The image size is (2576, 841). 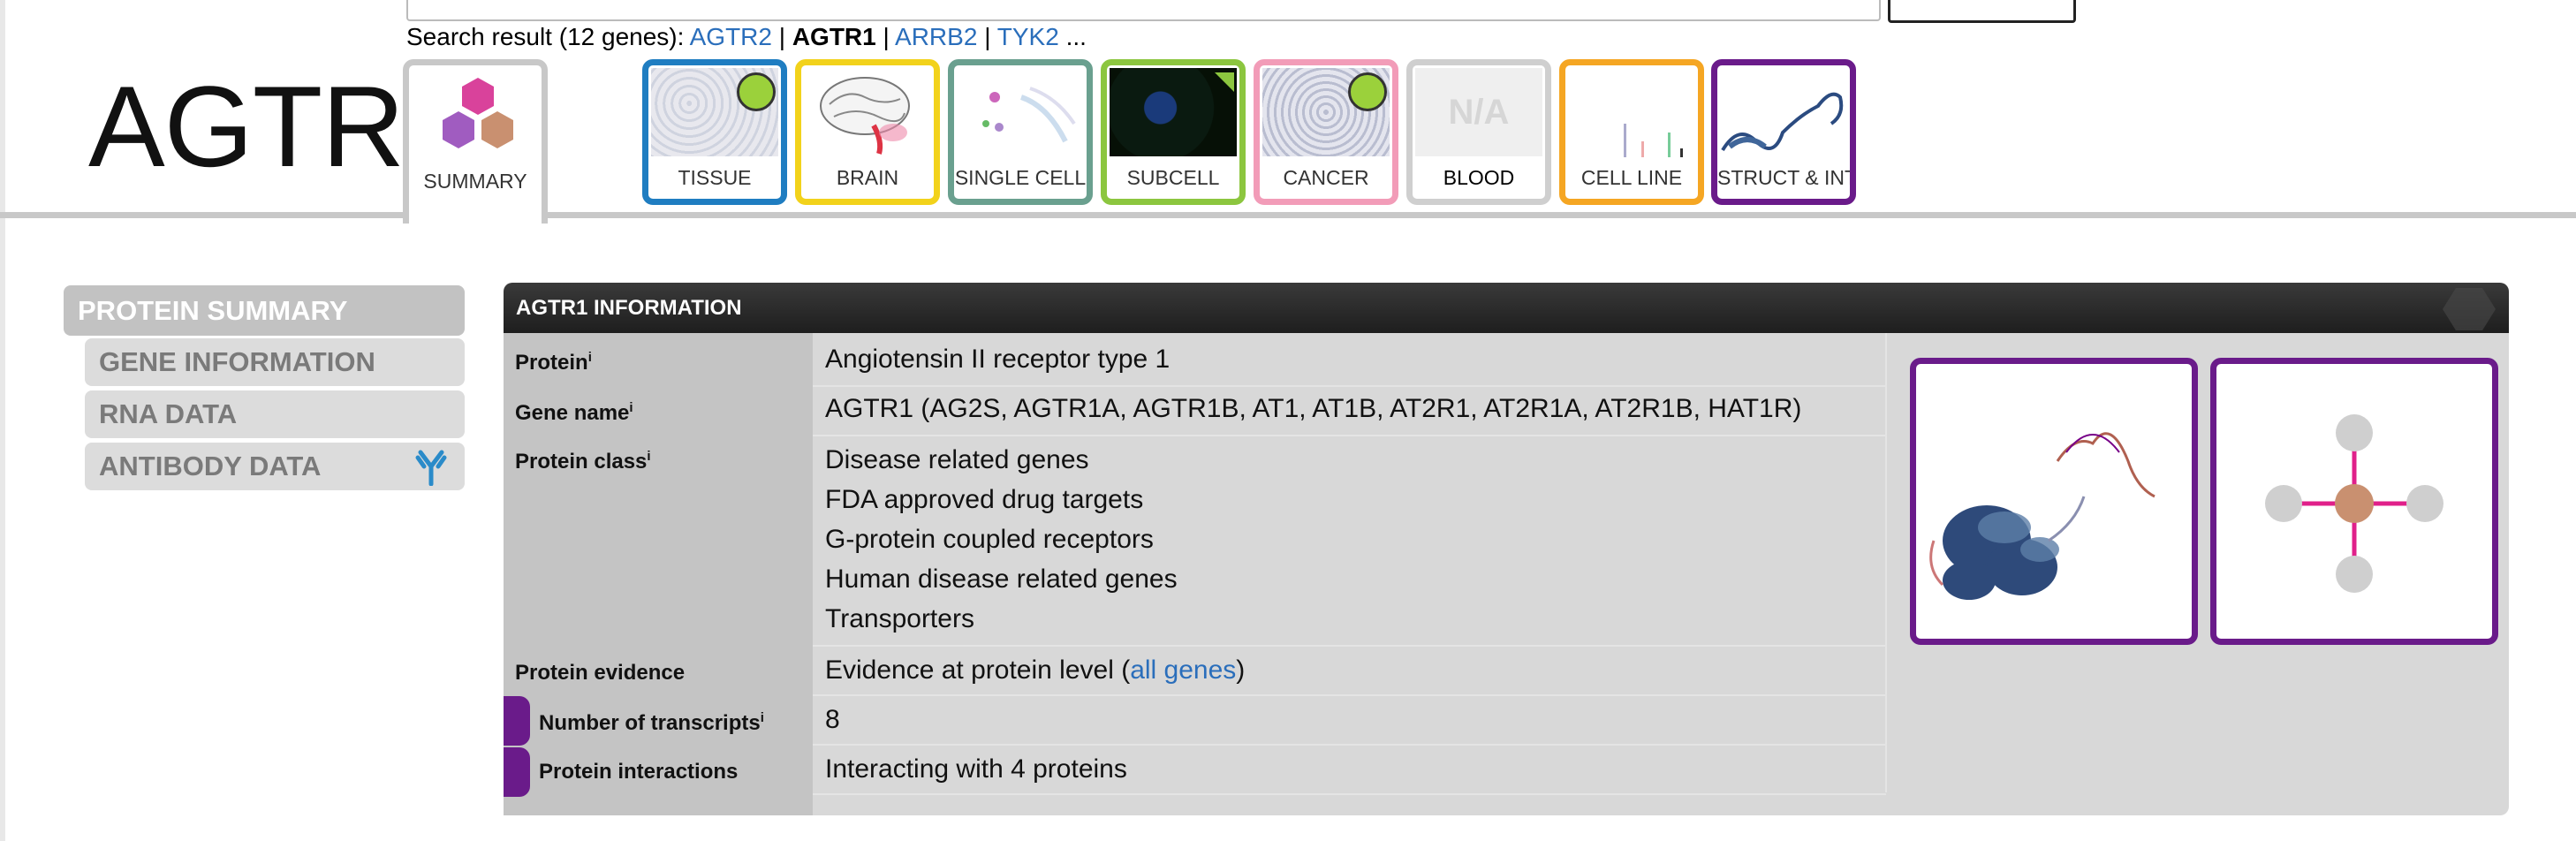 What do you see at coordinates (1001, 579) in the screenshot?
I see `protein-class-item: Human disease related genes` at bounding box center [1001, 579].